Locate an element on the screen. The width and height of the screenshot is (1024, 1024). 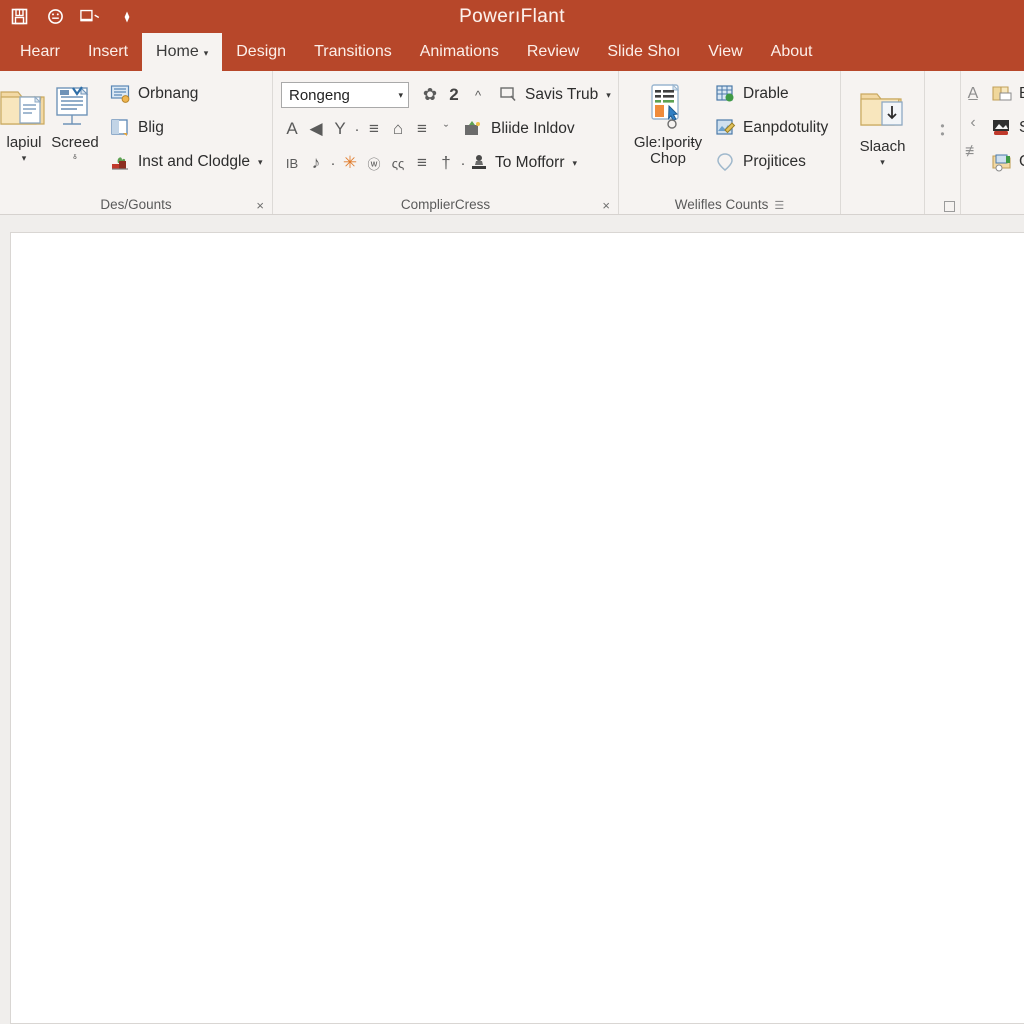
align-lines-icon: ≡ is located at coordinates (374, 129).